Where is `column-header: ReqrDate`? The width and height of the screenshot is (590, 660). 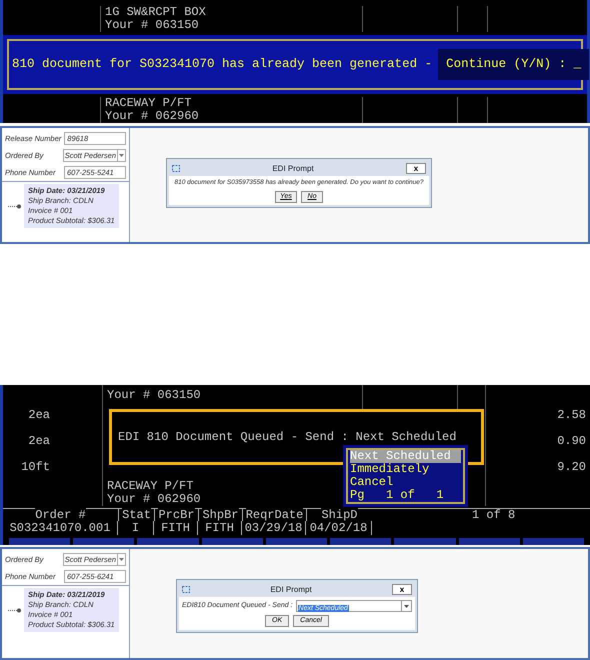
column-header: ReqrDate is located at coordinates (275, 515).